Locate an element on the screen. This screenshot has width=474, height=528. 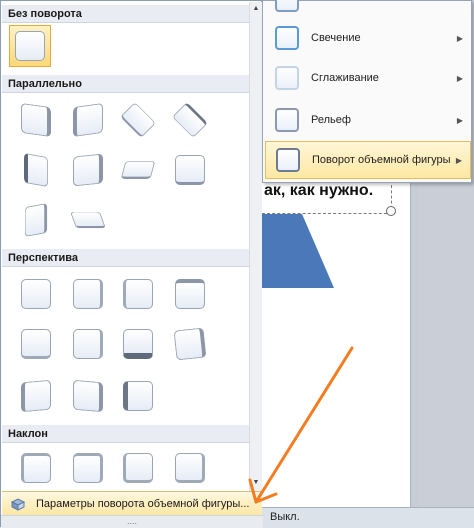
scroll-down-icon: ▼ is located at coordinates (256, 483).